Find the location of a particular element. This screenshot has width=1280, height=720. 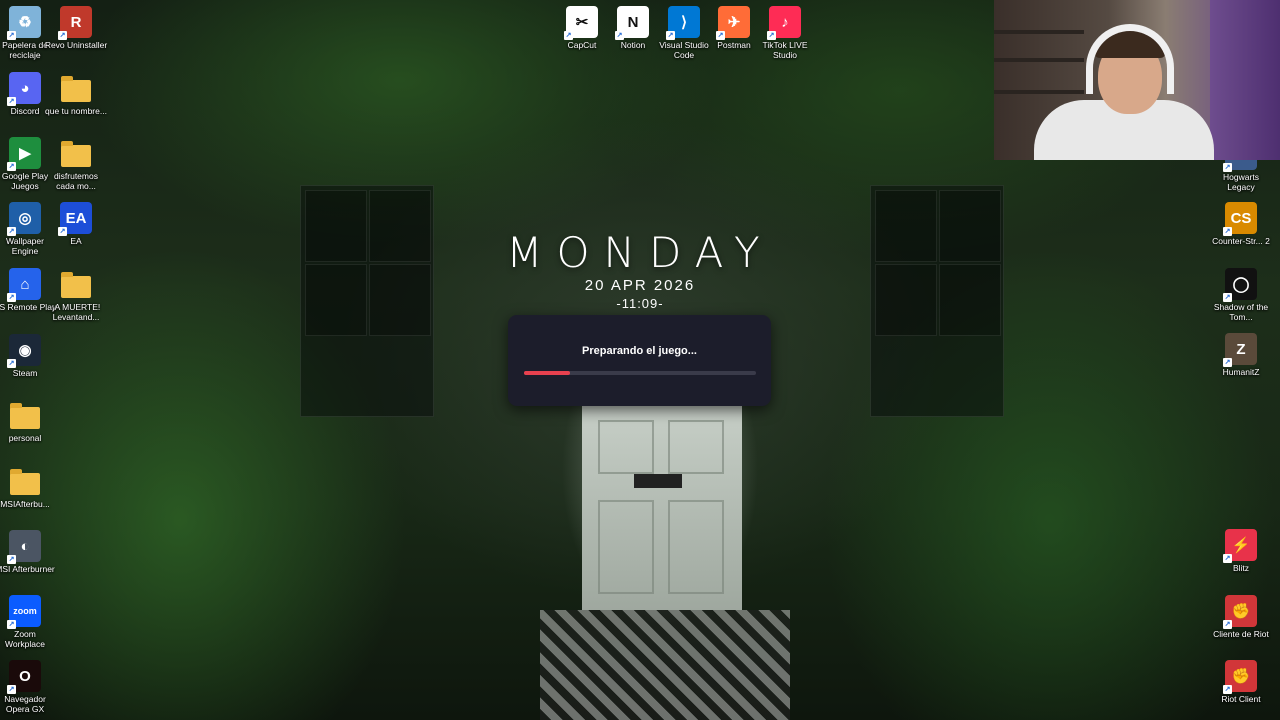

icon-label: Revo Uninstaller is located at coordinates (76, 45).